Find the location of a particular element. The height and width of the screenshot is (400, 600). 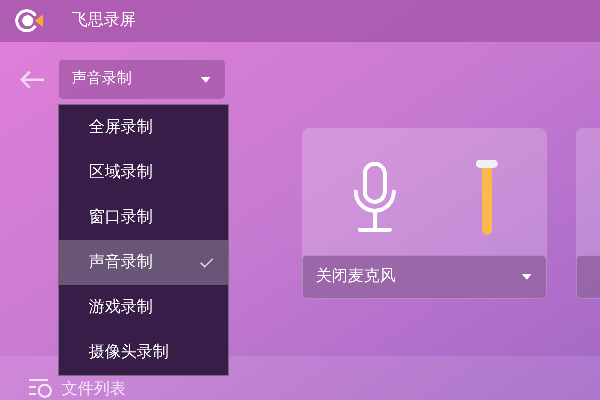

menu-item: 摄像头录制 is located at coordinates (143, 352).